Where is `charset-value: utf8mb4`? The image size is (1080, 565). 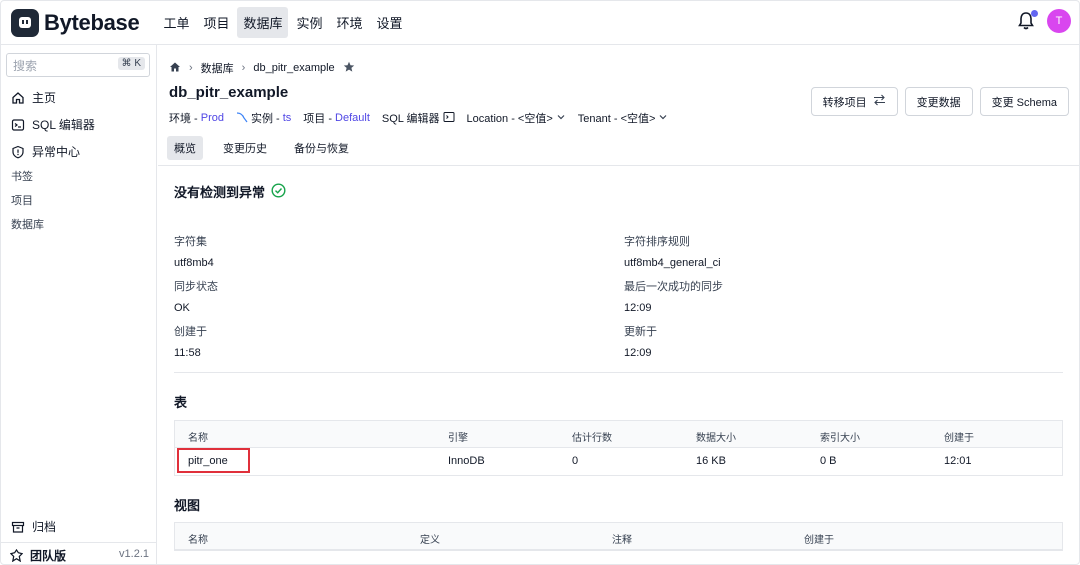 charset-value: utf8mb4 is located at coordinates (194, 263).